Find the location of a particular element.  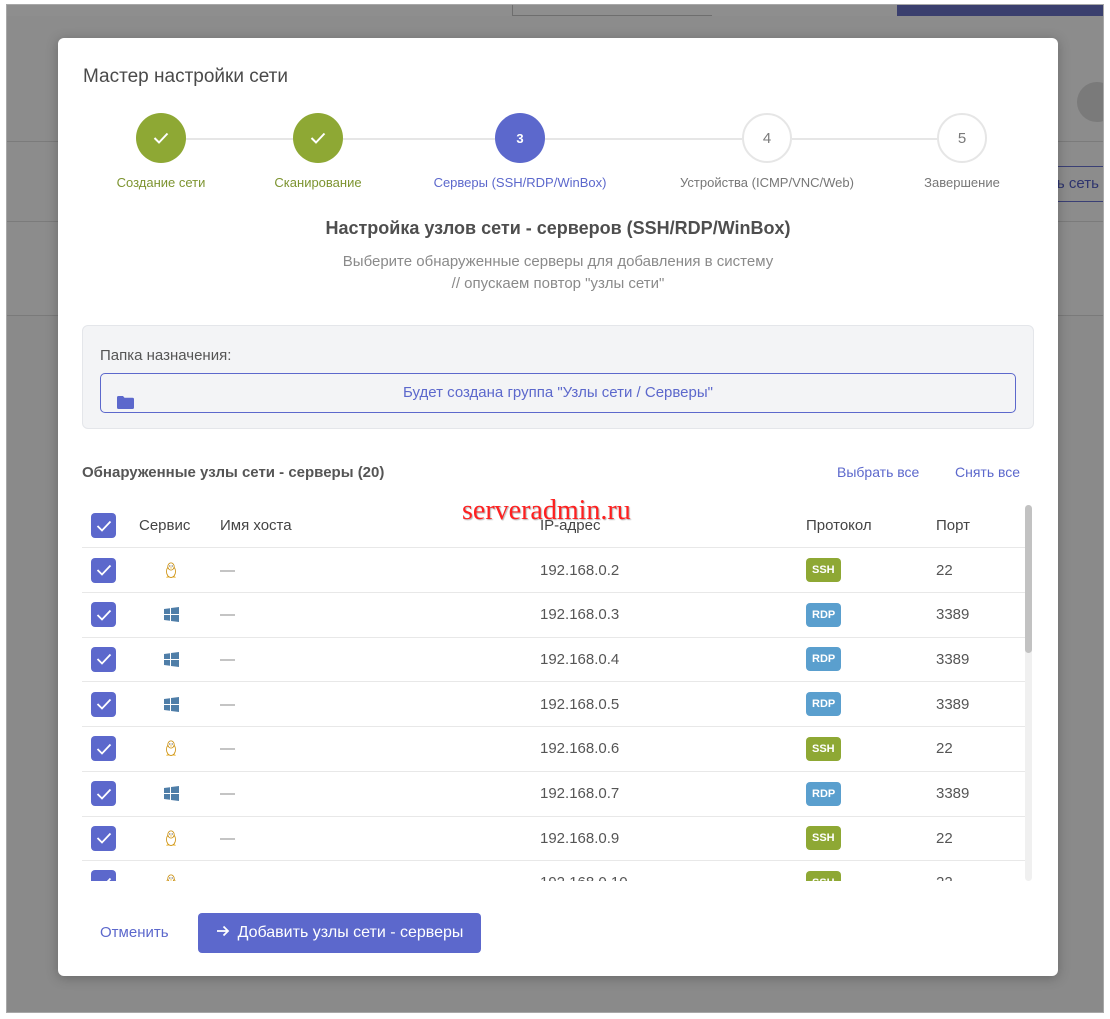

table-scrollbar is located at coordinates (1028, 693).